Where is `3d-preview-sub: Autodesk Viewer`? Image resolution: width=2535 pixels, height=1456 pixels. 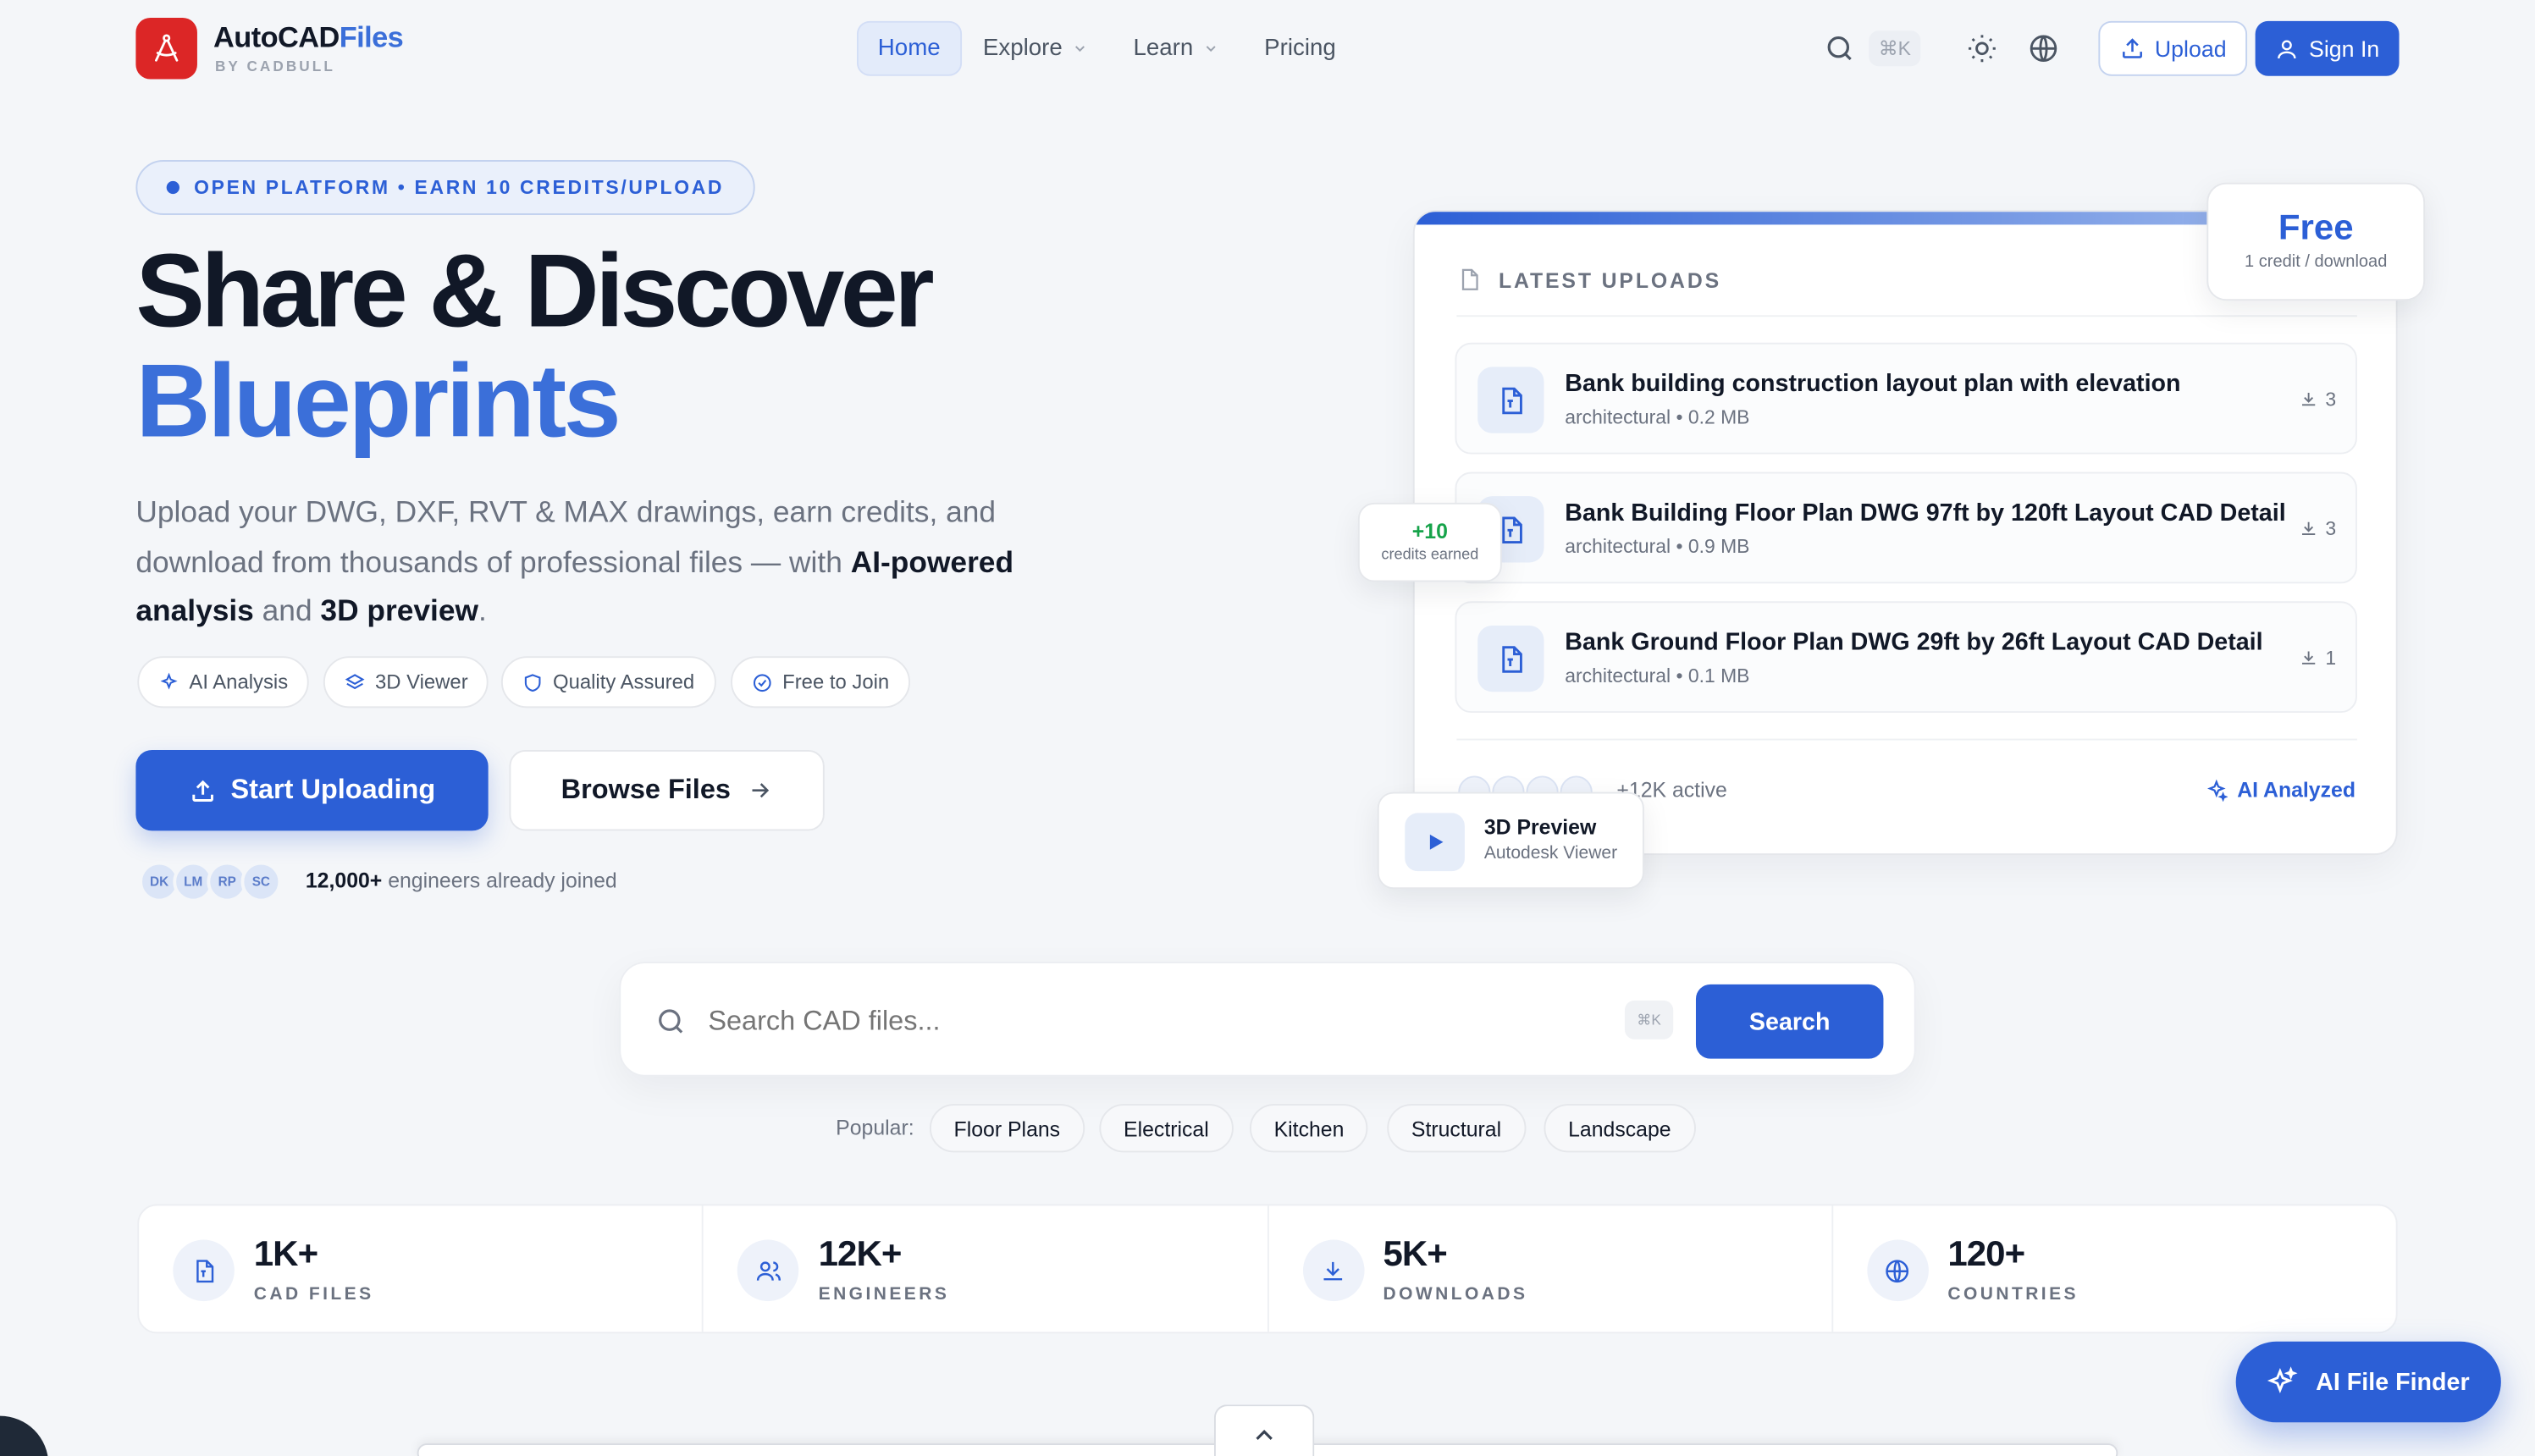 3d-preview-sub: Autodesk Viewer is located at coordinates (1550, 853).